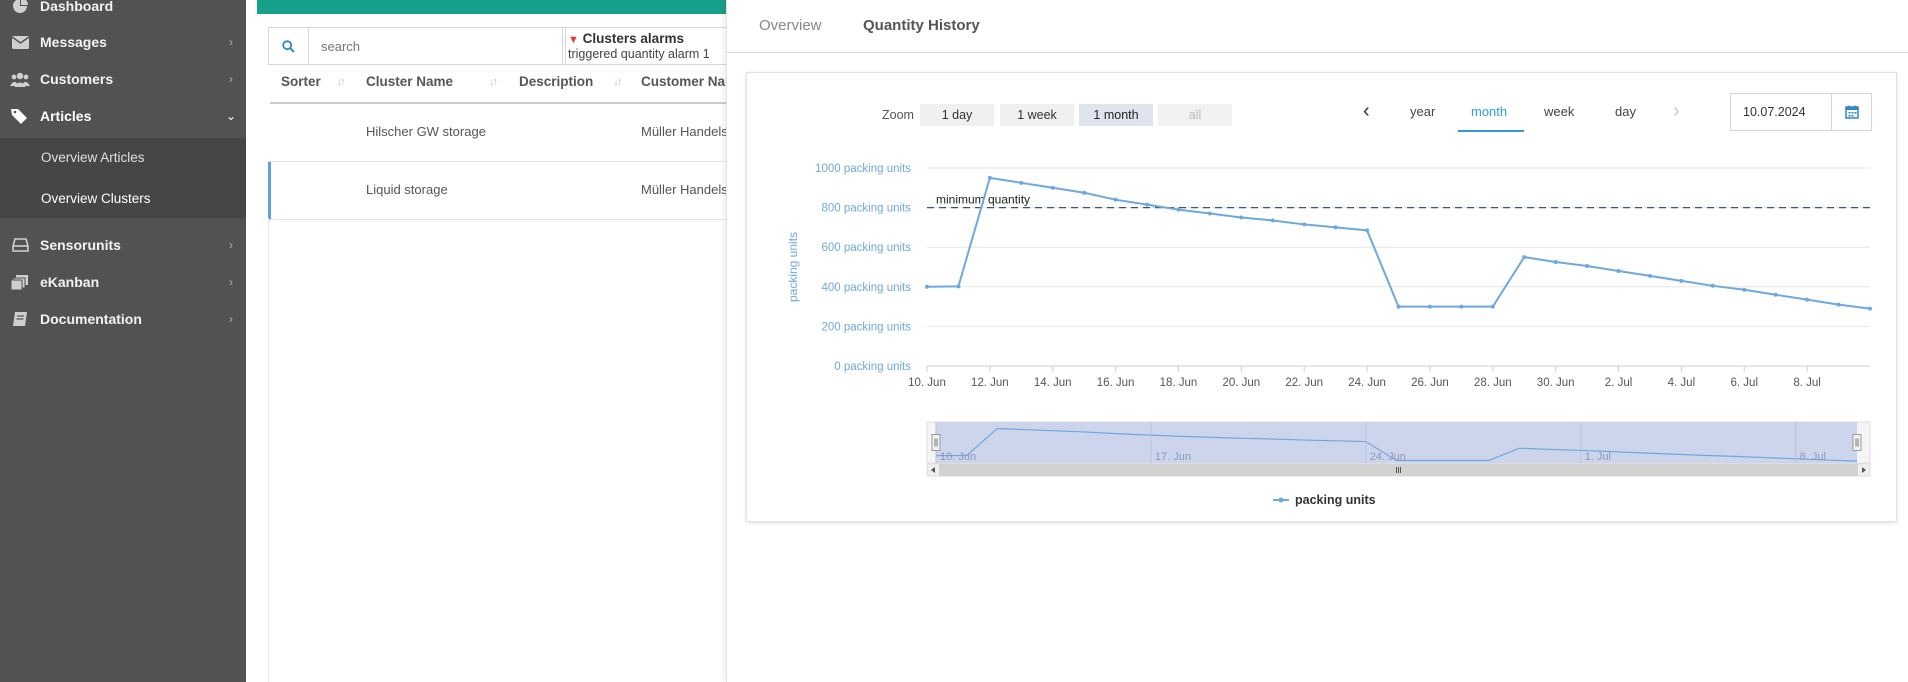  I want to click on x-tick-label: 24. Jun, so click(1367, 383).